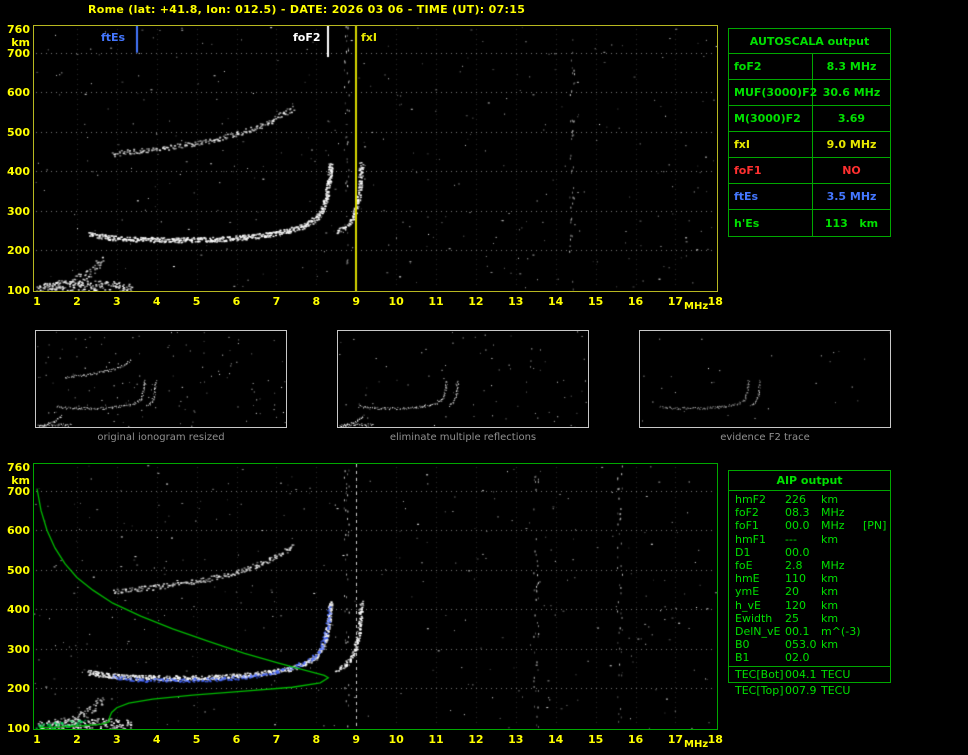 This screenshot has width=968, height=755. What do you see at coordinates (754, 618) in the screenshot?
I see `aip-param-name: Ewidth` at bounding box center [754, 618].